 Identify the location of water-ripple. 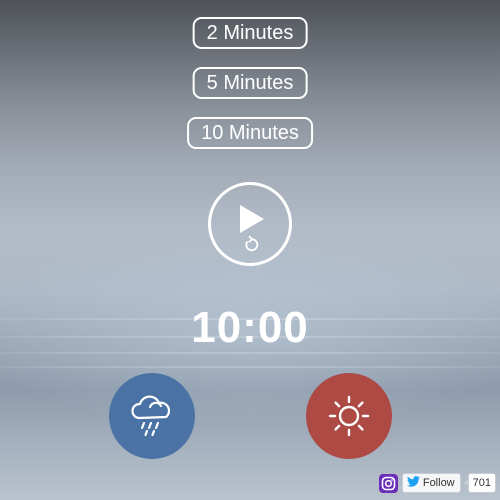
(250, 367).